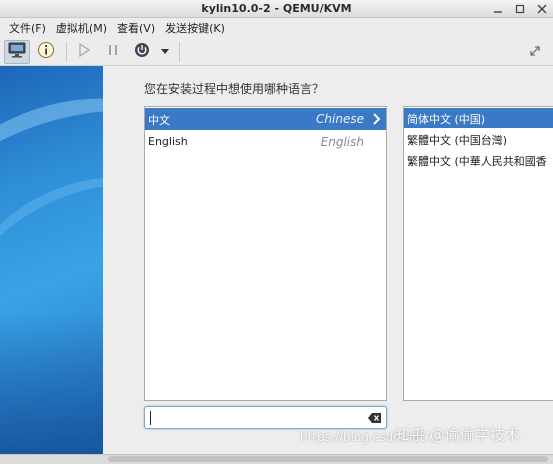  What do you see at coordinates (446, 119) in the screenshot?
I see `locale-label: 简体中文 (中国)` at bounding box center [446, 119].